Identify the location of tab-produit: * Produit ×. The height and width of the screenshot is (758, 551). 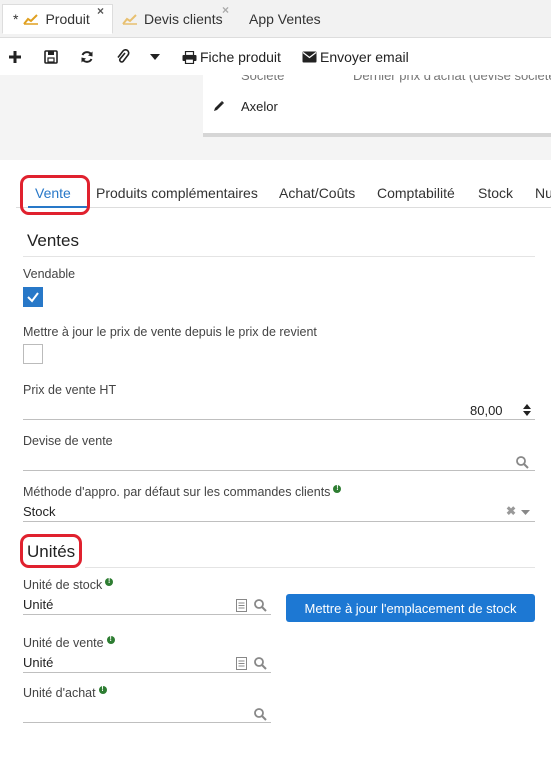
(57, 19).